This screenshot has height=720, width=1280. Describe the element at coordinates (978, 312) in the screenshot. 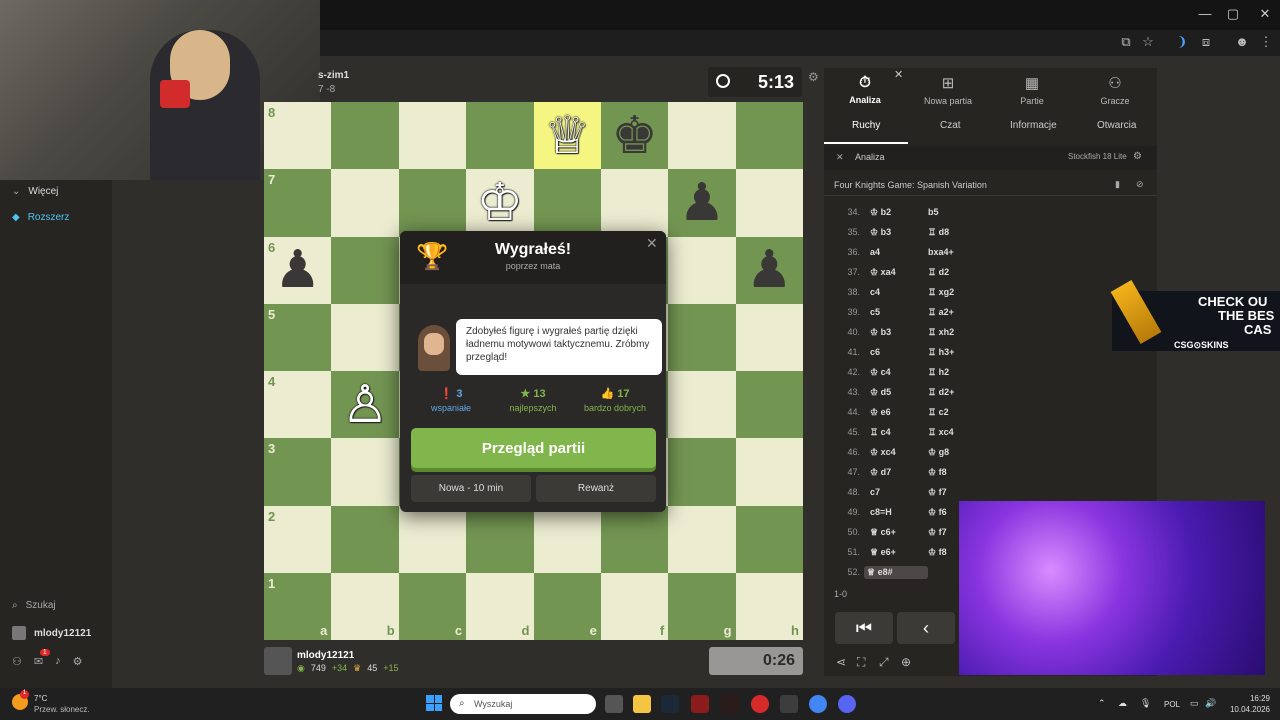

I see `black-move: ♖ a2+` at that location.